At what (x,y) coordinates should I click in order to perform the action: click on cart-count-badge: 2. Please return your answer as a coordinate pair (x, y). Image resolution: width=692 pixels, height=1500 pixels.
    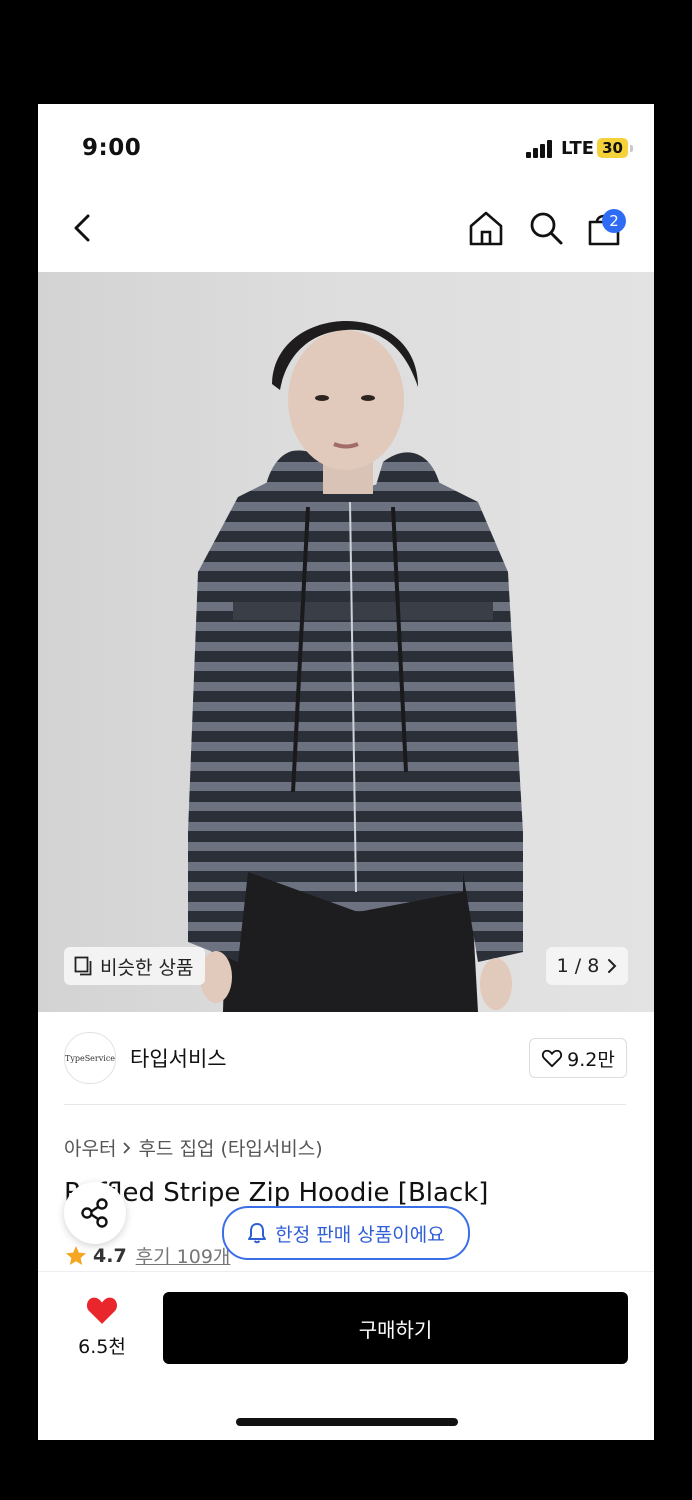
    Looking at the image, I should click on (614, 221).